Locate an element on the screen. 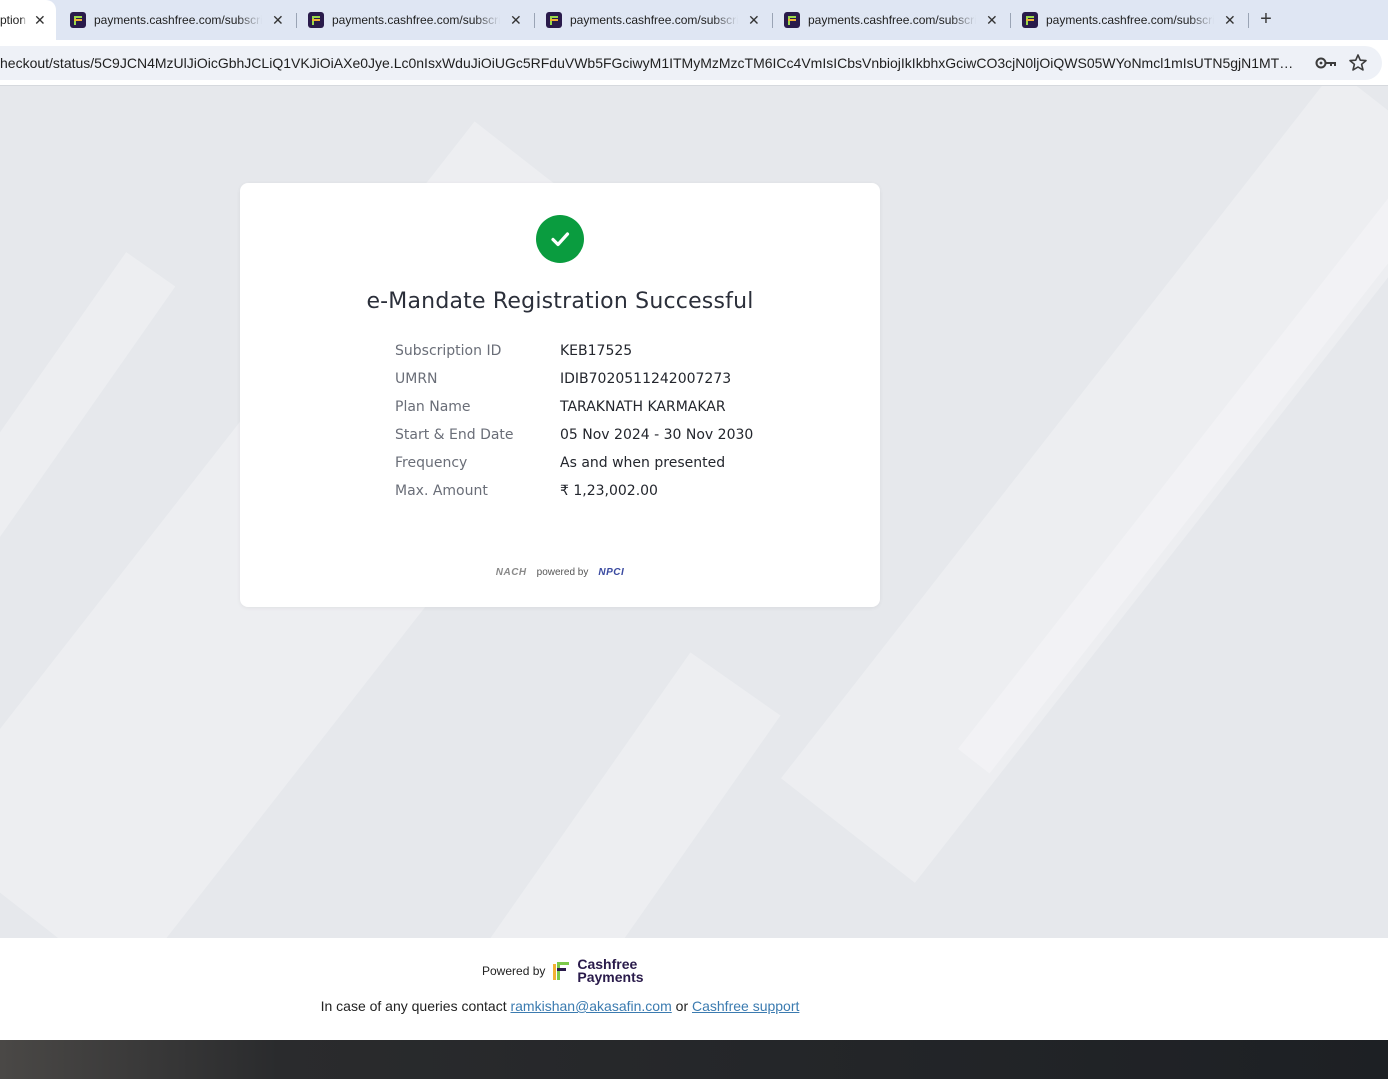  detail-row: Max. Amount ₹ 1,23,002.00 is located at coordinates (605, 497).